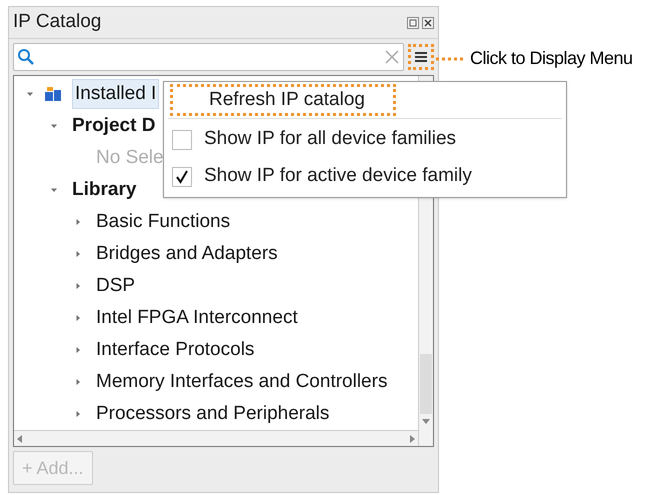  I want to click on float-icon, so click(413, 22).